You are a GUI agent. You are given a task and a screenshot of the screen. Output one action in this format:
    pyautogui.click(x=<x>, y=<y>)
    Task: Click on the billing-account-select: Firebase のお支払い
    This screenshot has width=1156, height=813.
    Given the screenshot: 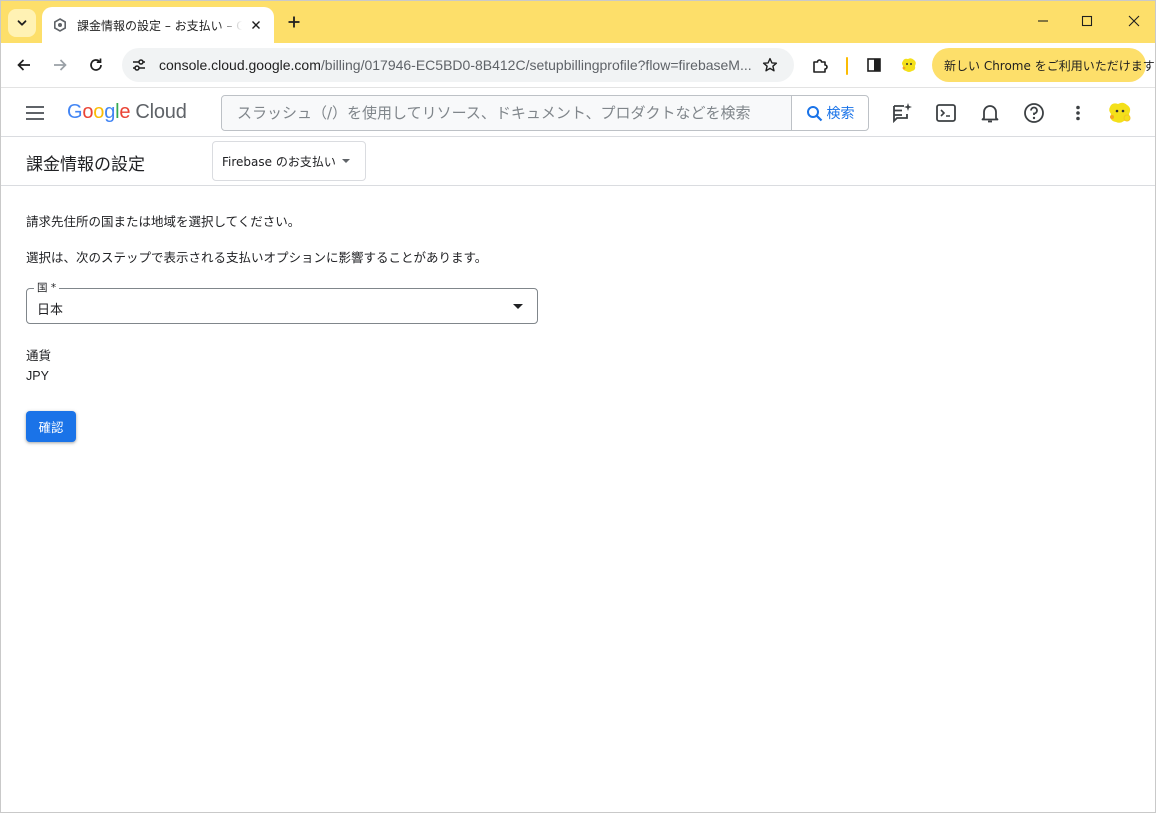 What is the action you would take?
    pyautogui.click(x=289, y=161)
    